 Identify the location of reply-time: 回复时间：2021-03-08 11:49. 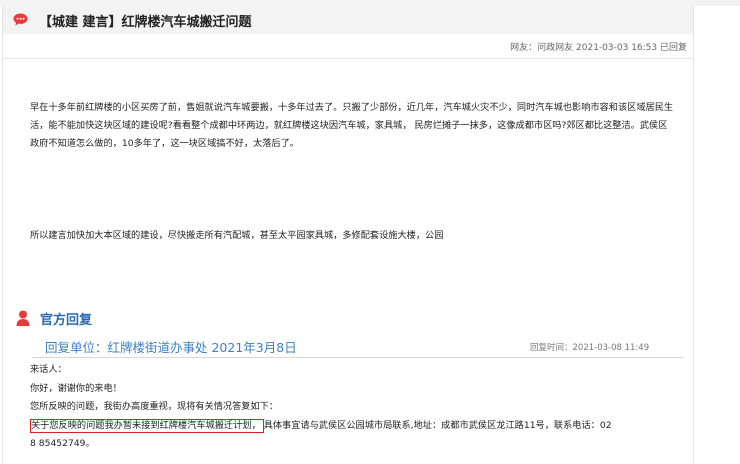
(590, 348).